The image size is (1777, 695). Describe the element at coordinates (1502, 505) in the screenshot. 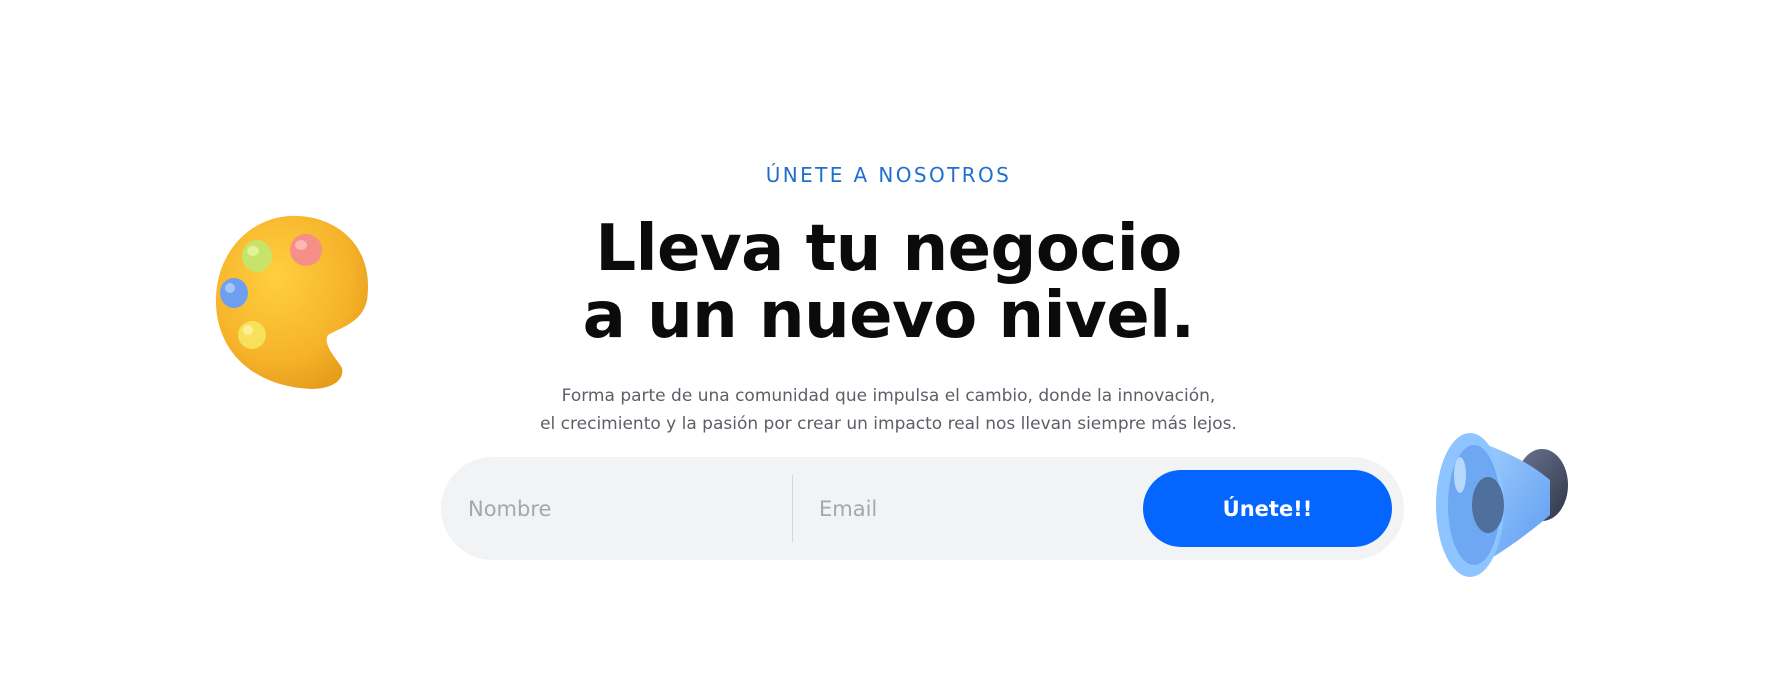

I see `megaphone-speaker-icon` at that location.